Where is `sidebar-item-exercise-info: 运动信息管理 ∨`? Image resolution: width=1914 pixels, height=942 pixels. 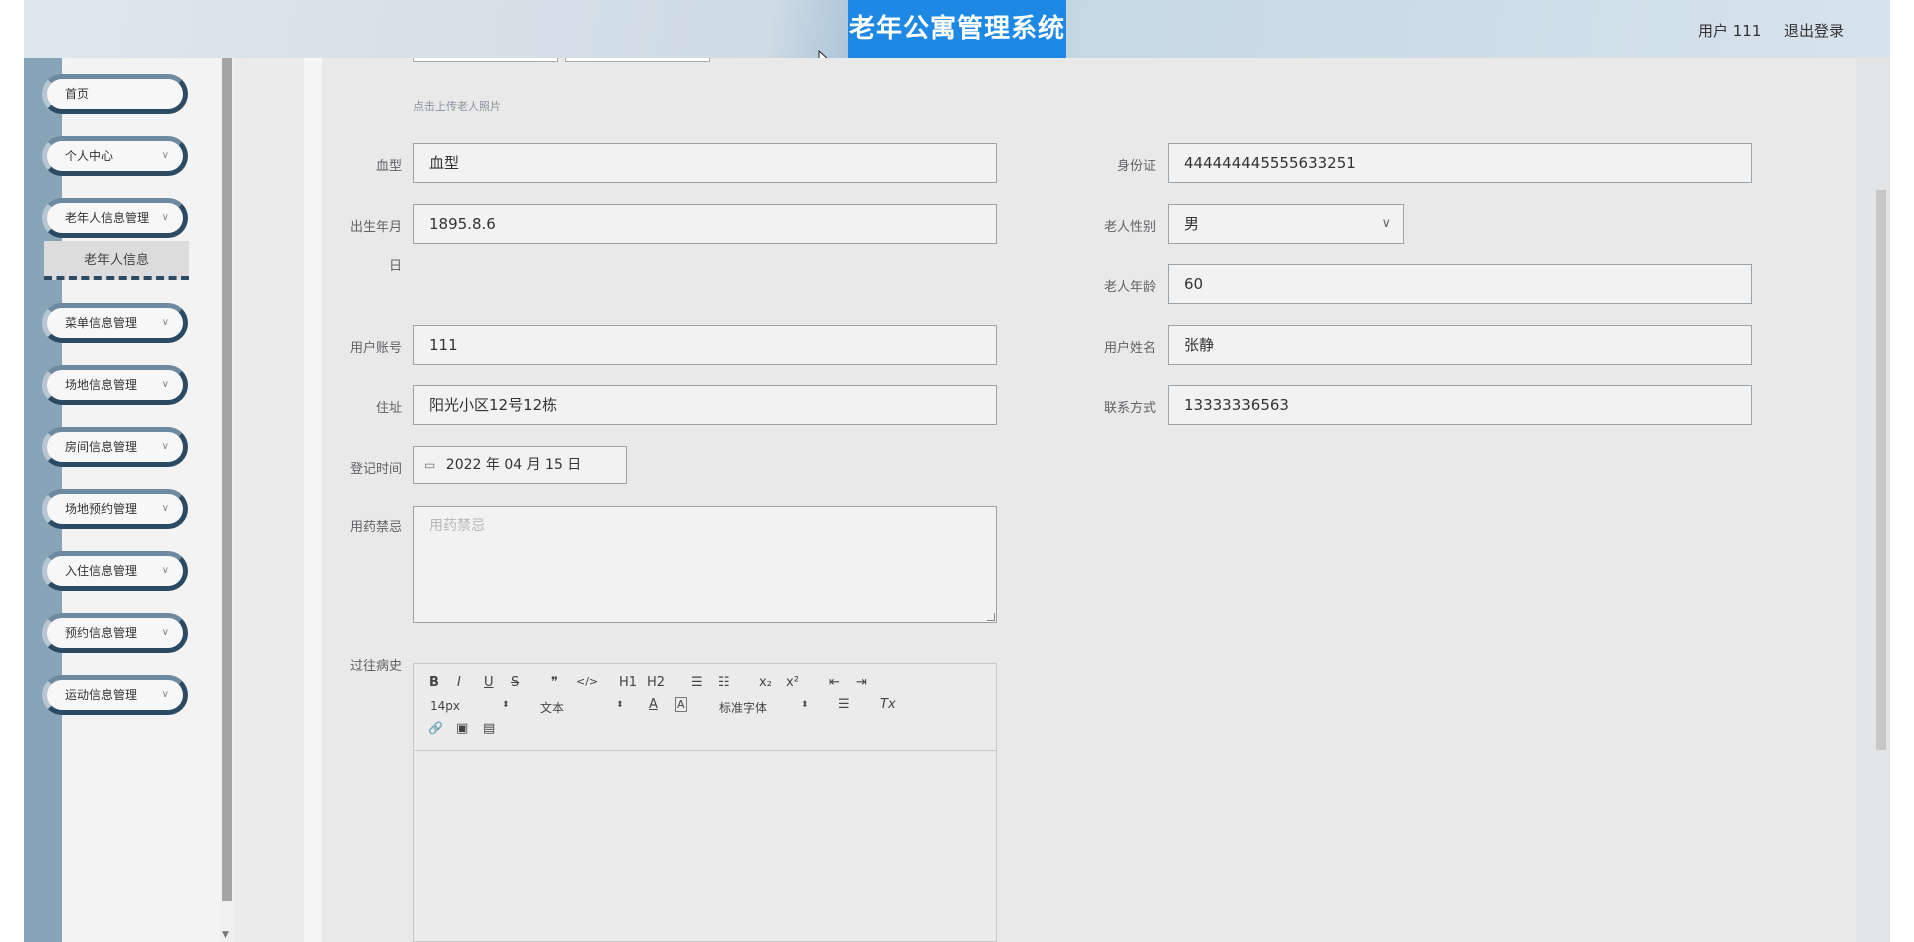 sidebar-item-exercise-info: 运动信息管理 ∨ is located at coordinates (115, 695).